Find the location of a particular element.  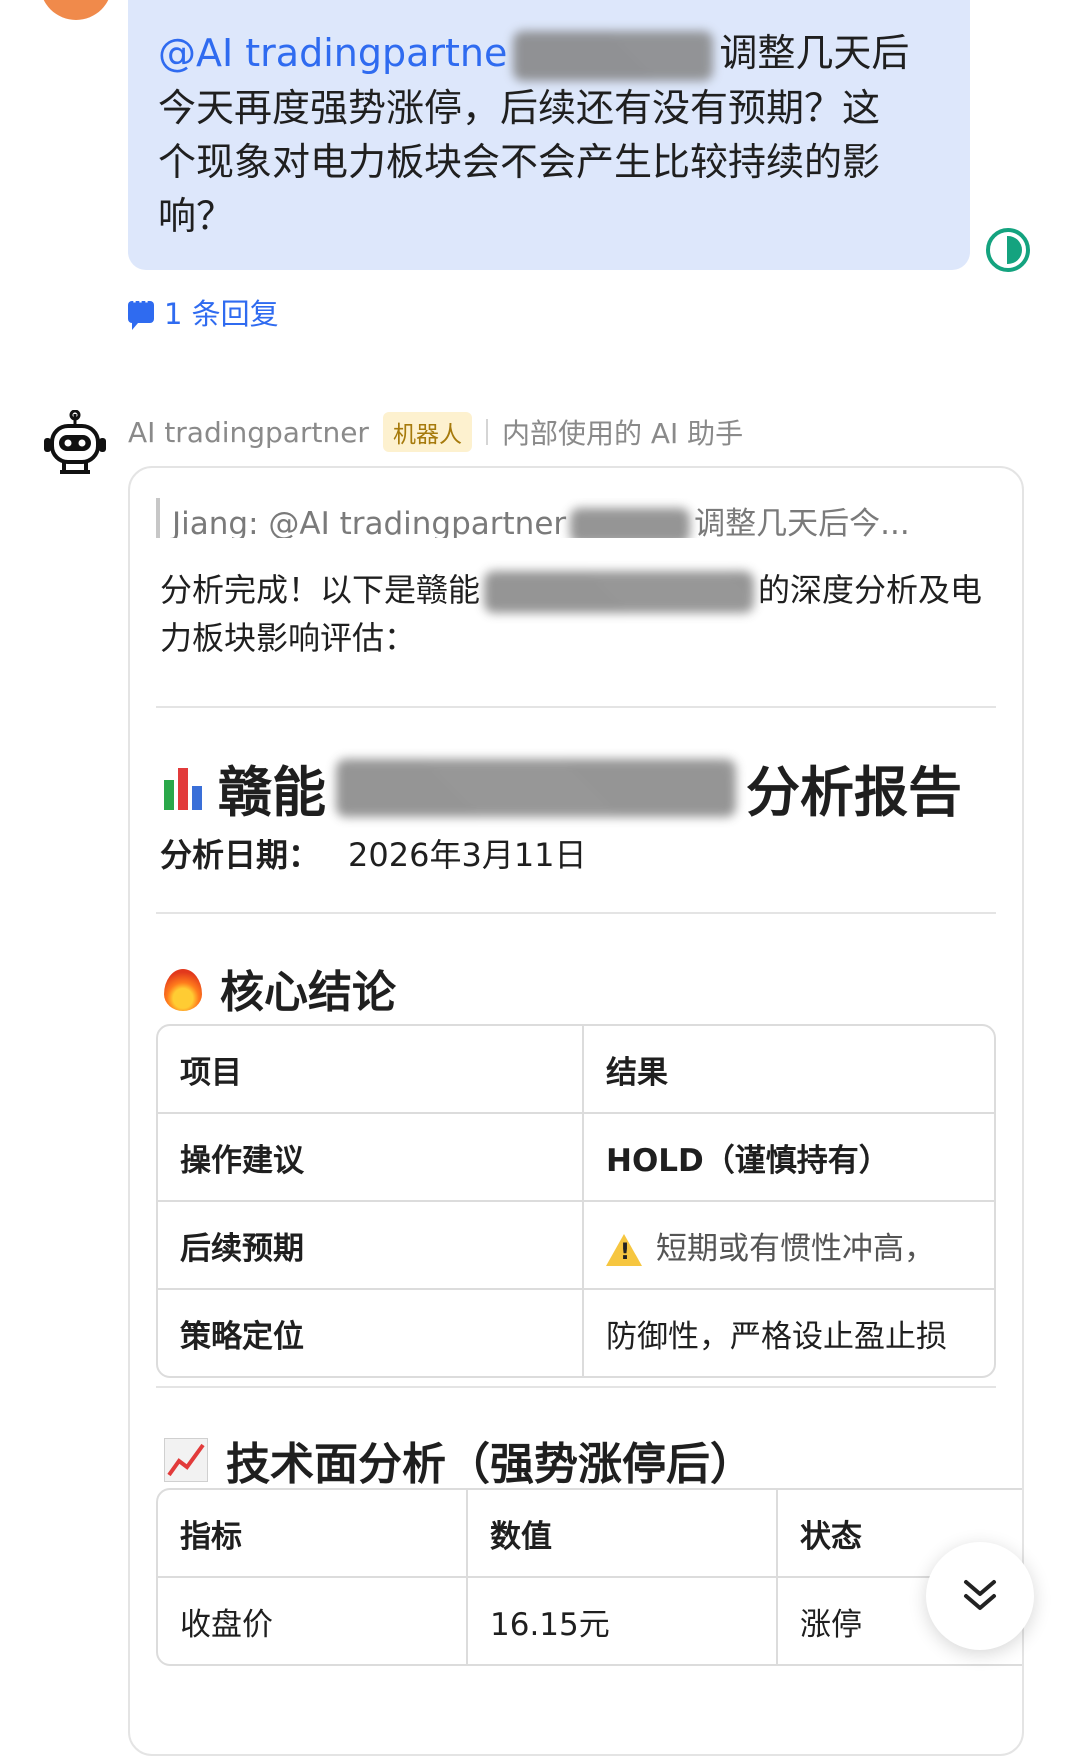

bot-header: AI tradingpartner 机器人 内部使用的 AI 助手 is located at coordinates (435, 432).